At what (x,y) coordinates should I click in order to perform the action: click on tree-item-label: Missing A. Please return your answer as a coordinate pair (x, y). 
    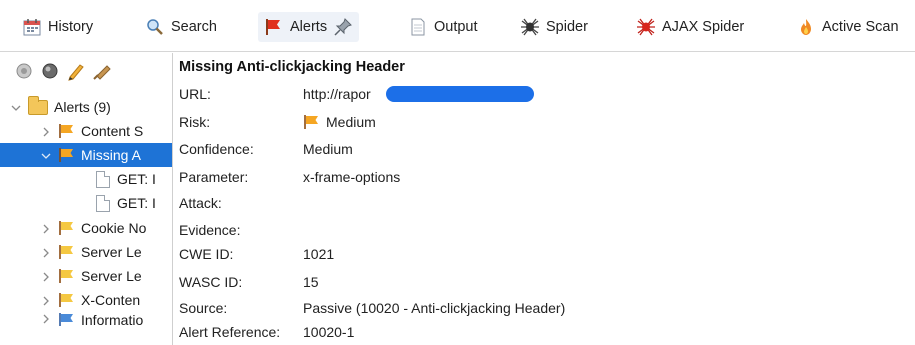
    Looking at the image, I should click on (111, 155).